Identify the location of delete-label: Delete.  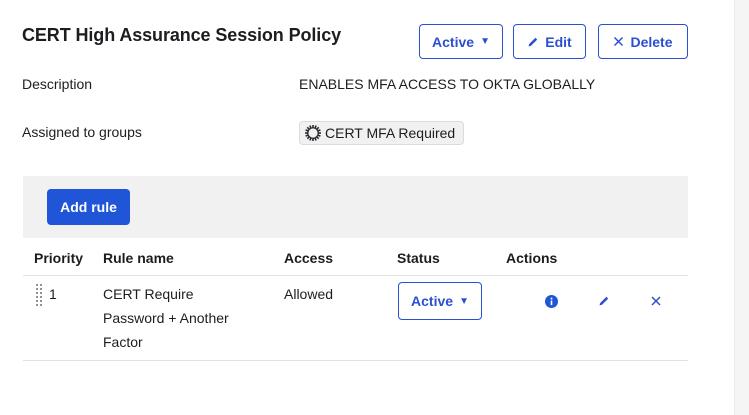
(651, 41).